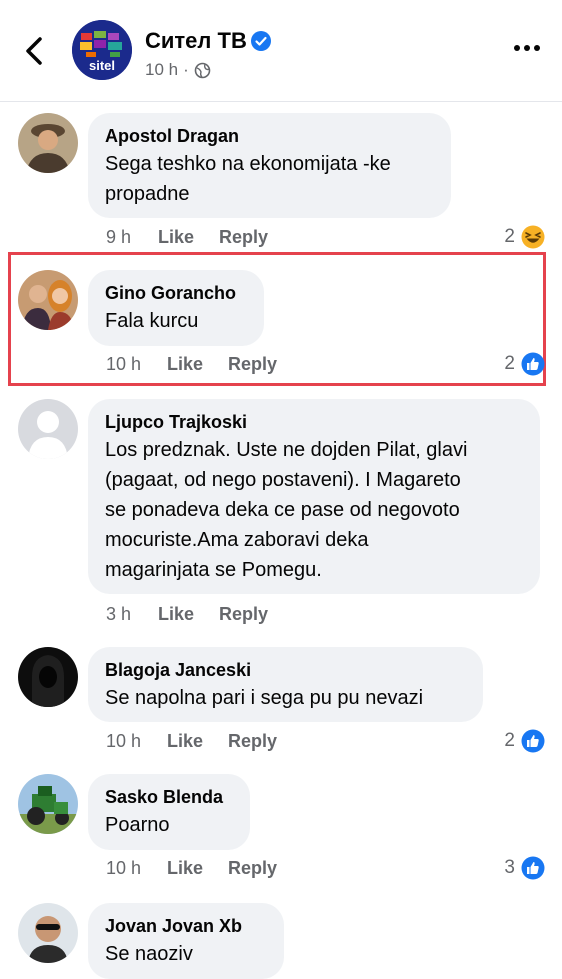  What do you see at coordinates (269, 136) in the screenshot?
I see `comment-author: Apostol Dragan` at bounding box center [269, 136].